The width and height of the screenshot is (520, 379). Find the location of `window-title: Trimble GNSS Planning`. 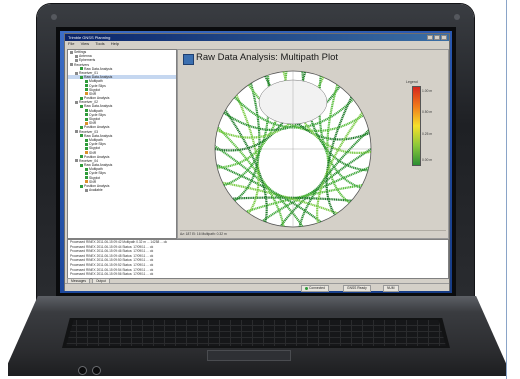

window-title: Trimble GNSS Planning is located at coordinates (89, 37).